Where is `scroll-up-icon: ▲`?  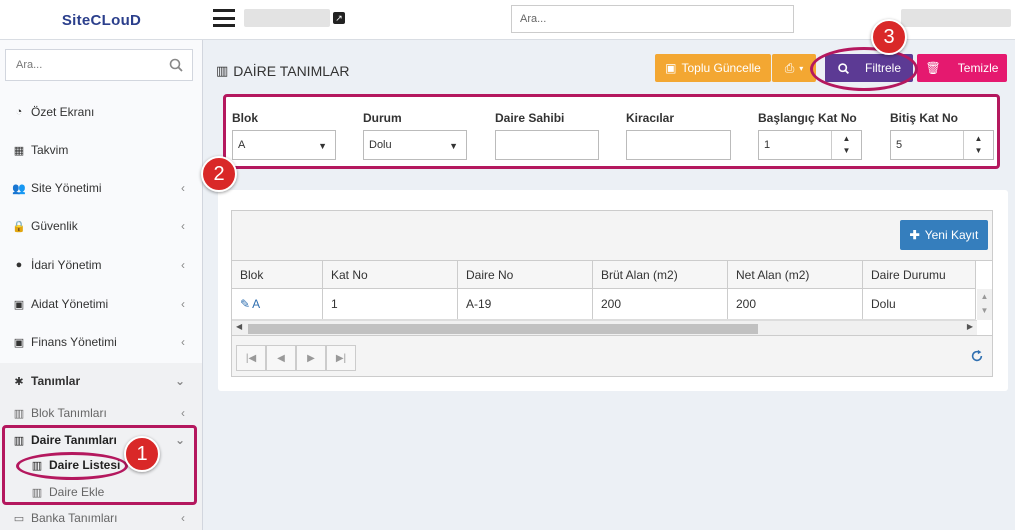 scroll-up-icon: ▲ is located at coordinates (984, 296).